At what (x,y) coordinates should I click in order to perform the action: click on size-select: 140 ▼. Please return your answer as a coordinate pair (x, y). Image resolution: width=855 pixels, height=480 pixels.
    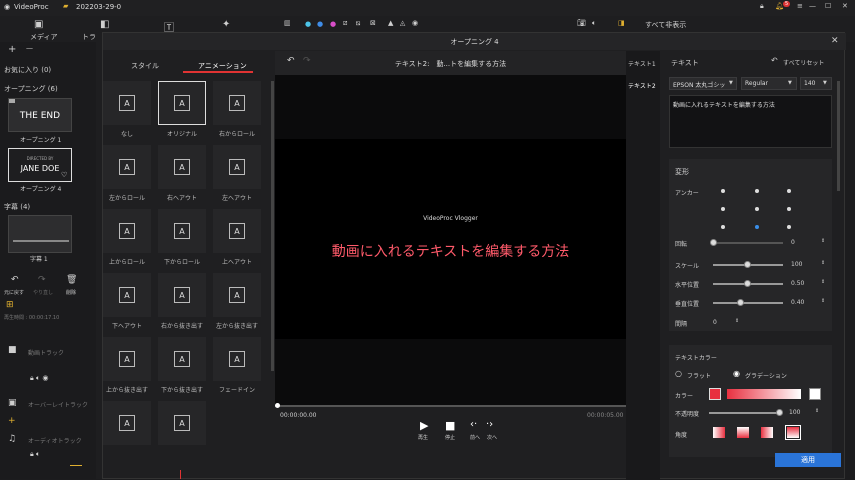
    Looking at the image, I should click on (816, 83).